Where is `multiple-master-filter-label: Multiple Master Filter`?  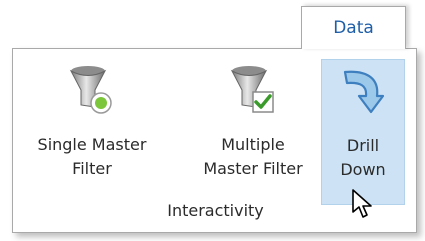
multiple-master-filter-label: Multiple Master Filter is located at coordinates (253, 156).